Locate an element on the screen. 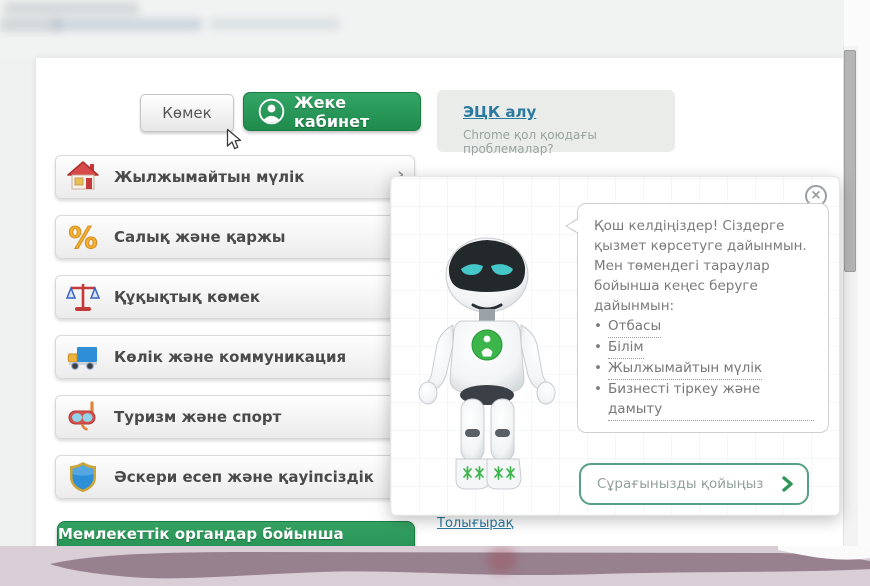 Image resolution: width=870 pixels, height=586 pixels. ask-question-placeholder: Сұрағынызды қойыңыз is located at coordinates (680, 484).